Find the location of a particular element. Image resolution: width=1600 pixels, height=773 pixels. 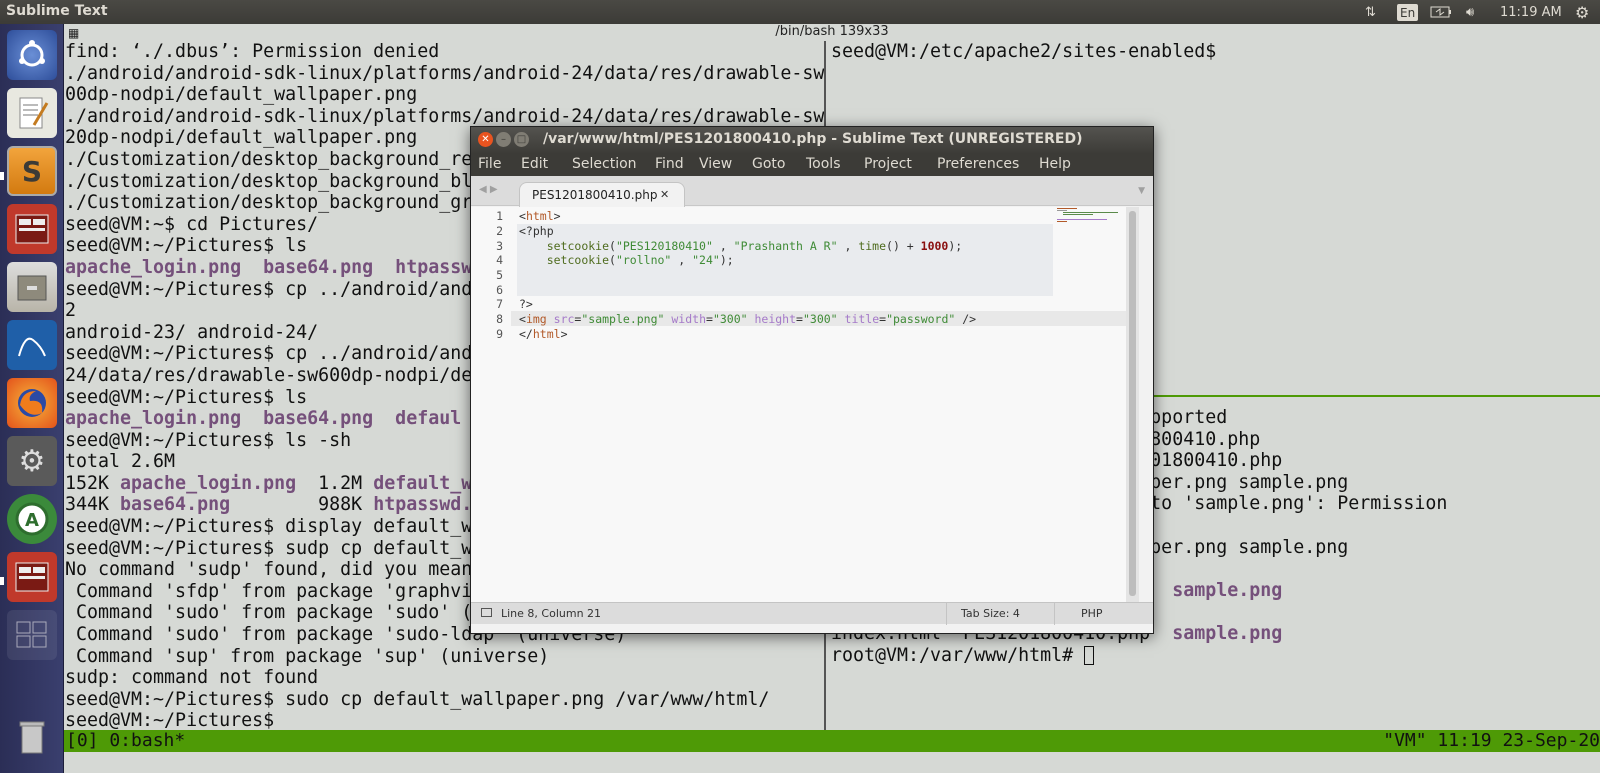

minimize-icon: – is located at coordinates (503, 139).